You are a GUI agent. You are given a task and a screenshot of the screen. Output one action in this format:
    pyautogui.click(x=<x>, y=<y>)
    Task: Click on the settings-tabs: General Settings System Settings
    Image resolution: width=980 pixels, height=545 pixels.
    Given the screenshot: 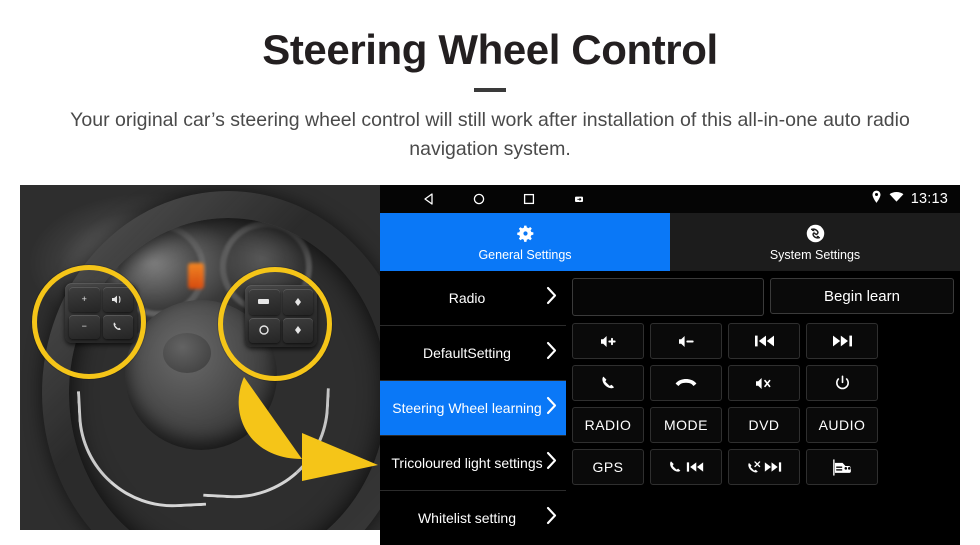 What is the action you would take?
    pyautogui.click(x=670, y=242)
    